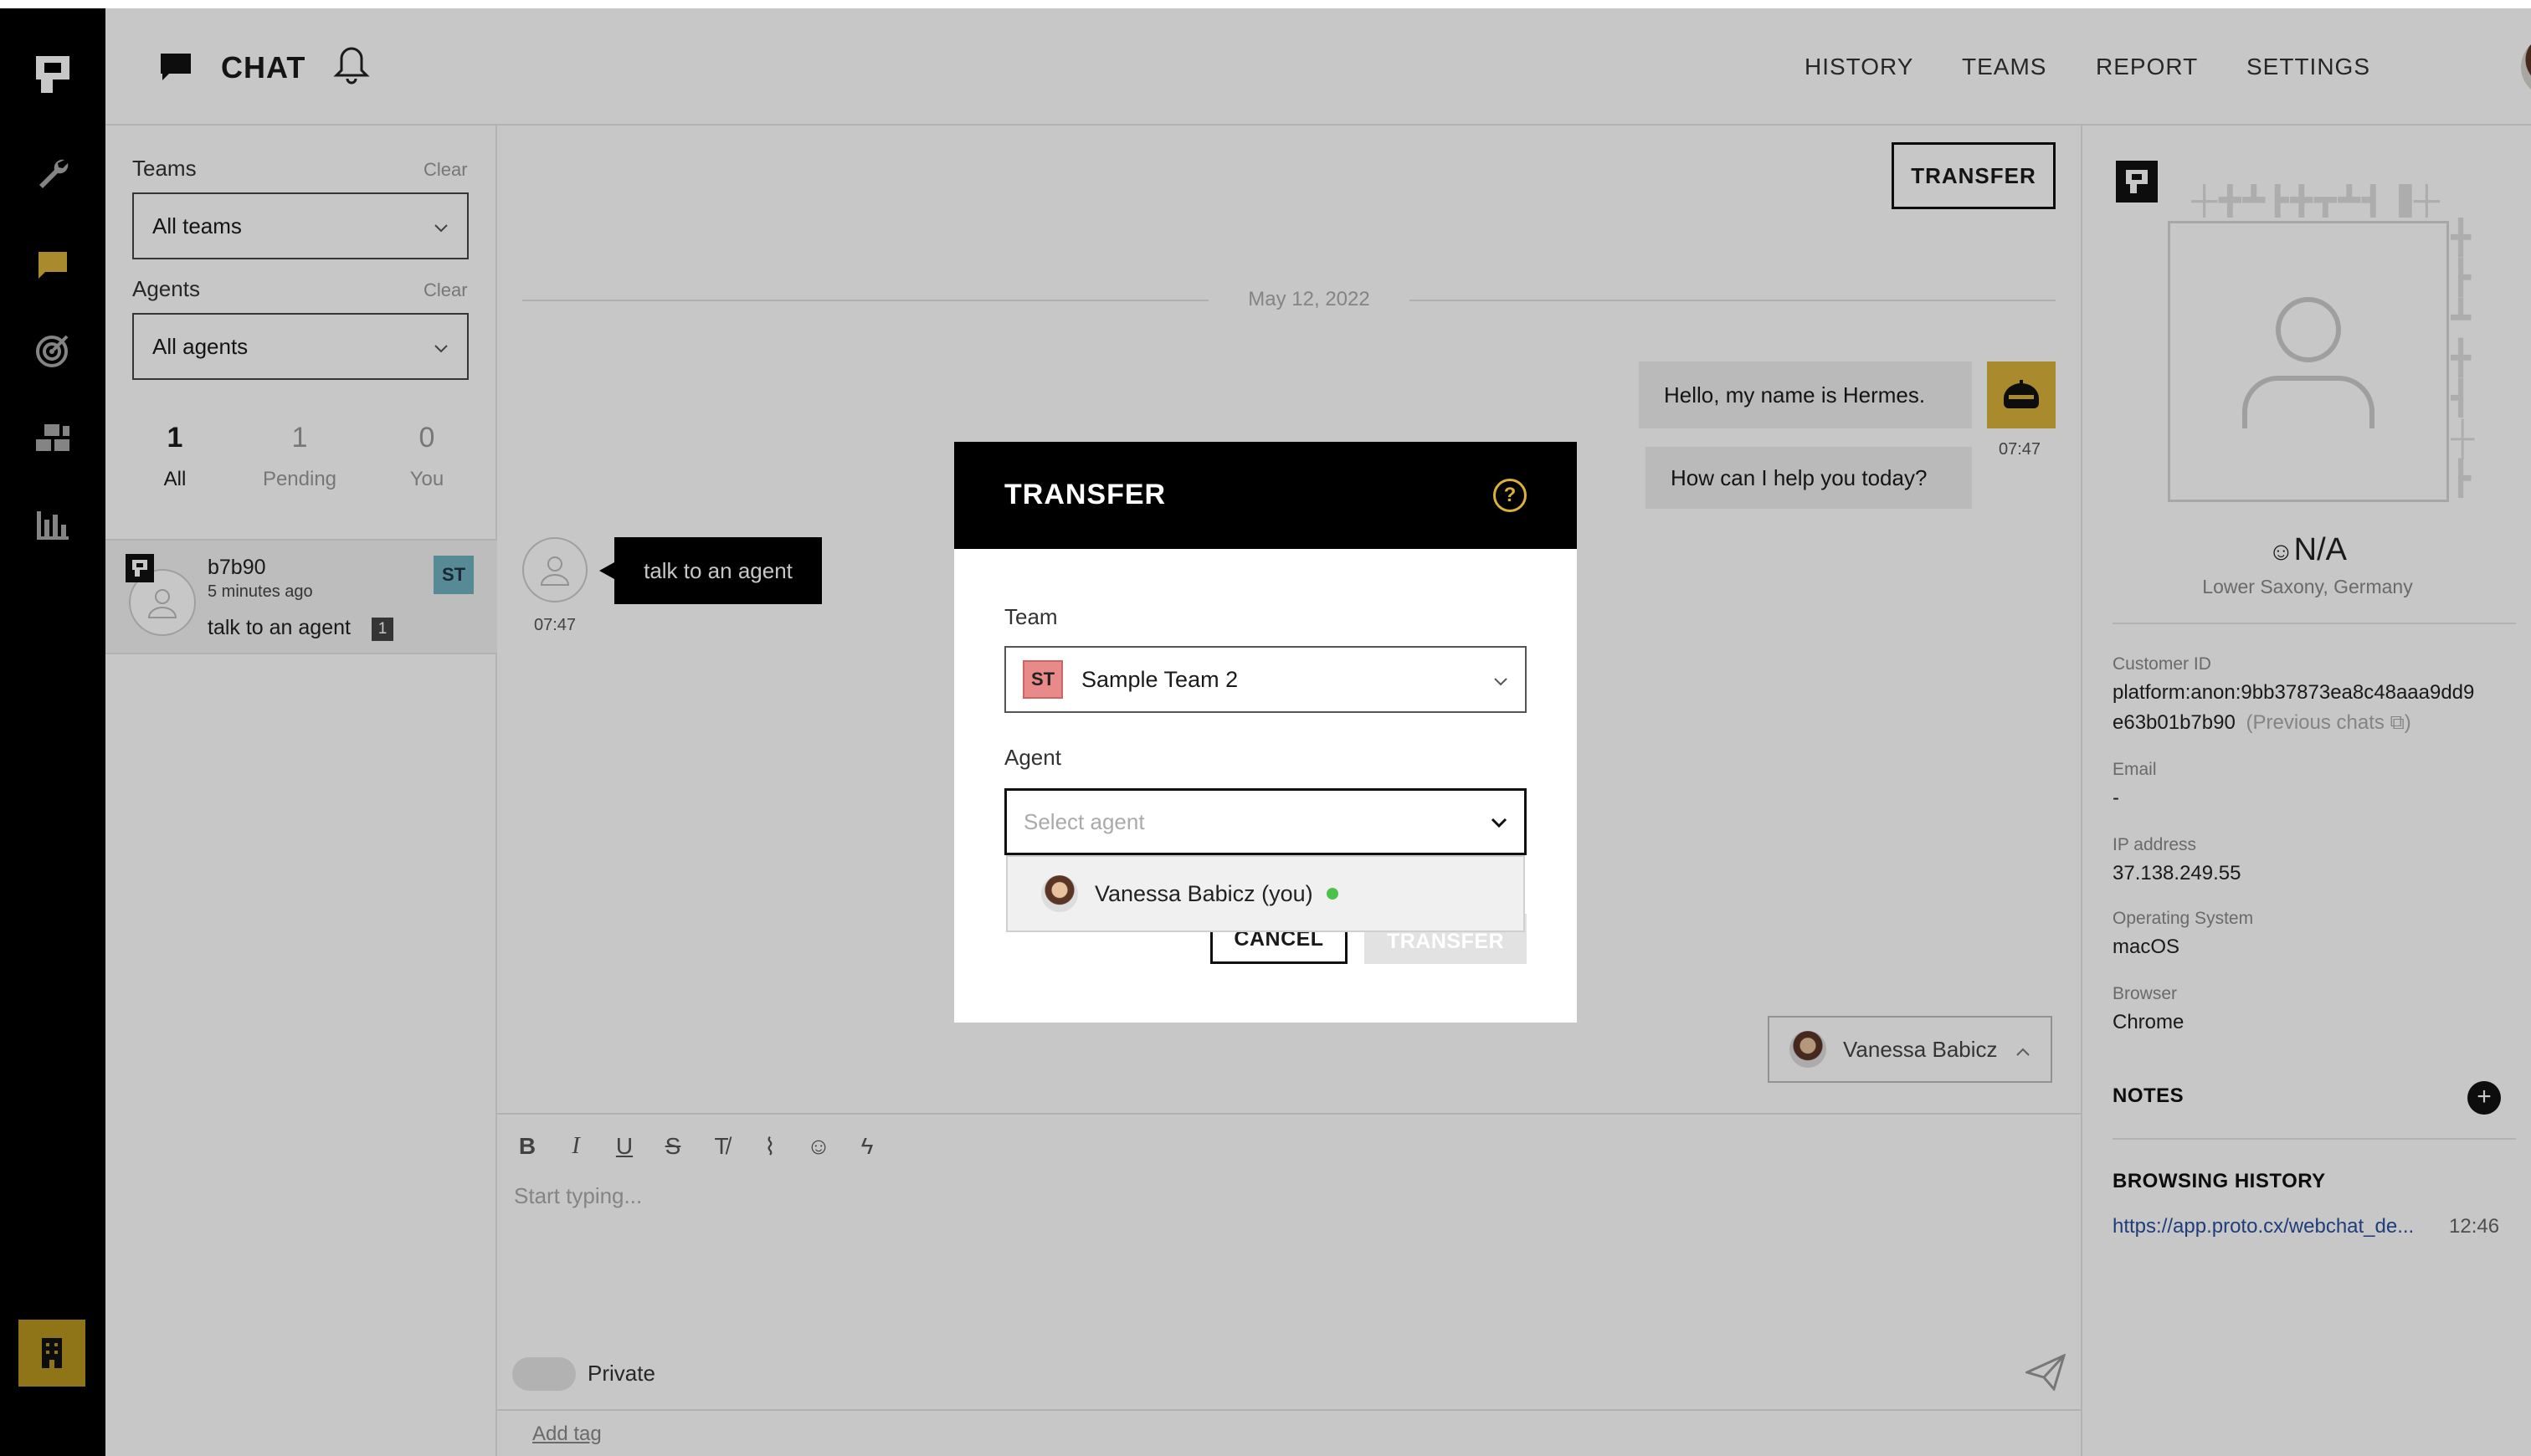 The height and width of the screenshot is (1456, 2531). Describe the element at coordinates (1084, 821) in the screenshot. I see `agent-select-placeholder: Select agent` at that location.